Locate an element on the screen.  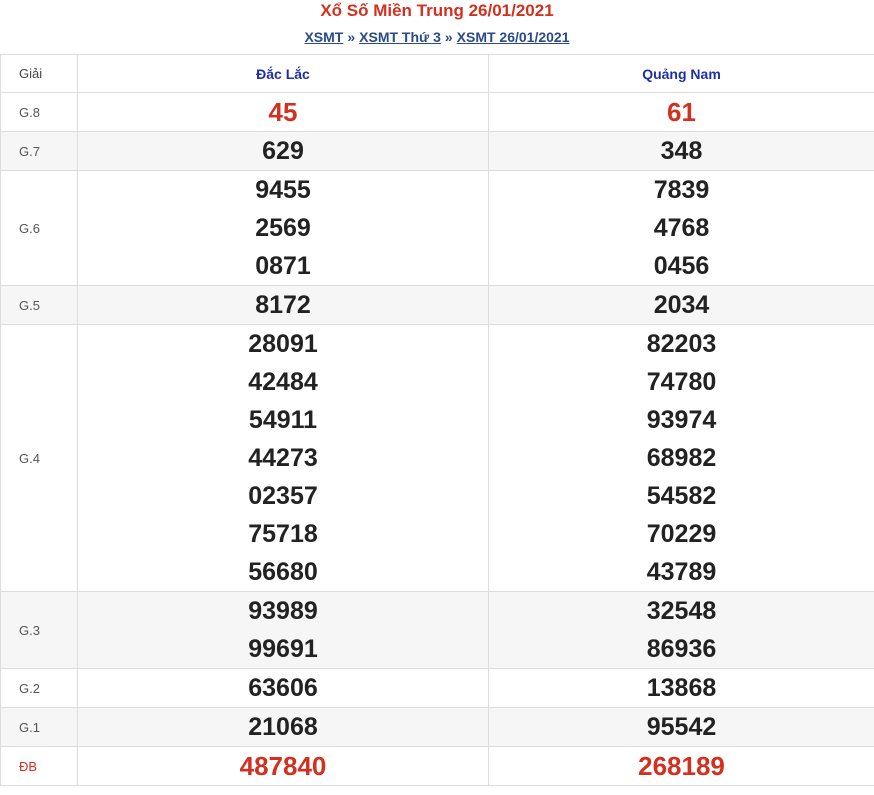
prize-cell: 61 is located at coordinates (681, 112).